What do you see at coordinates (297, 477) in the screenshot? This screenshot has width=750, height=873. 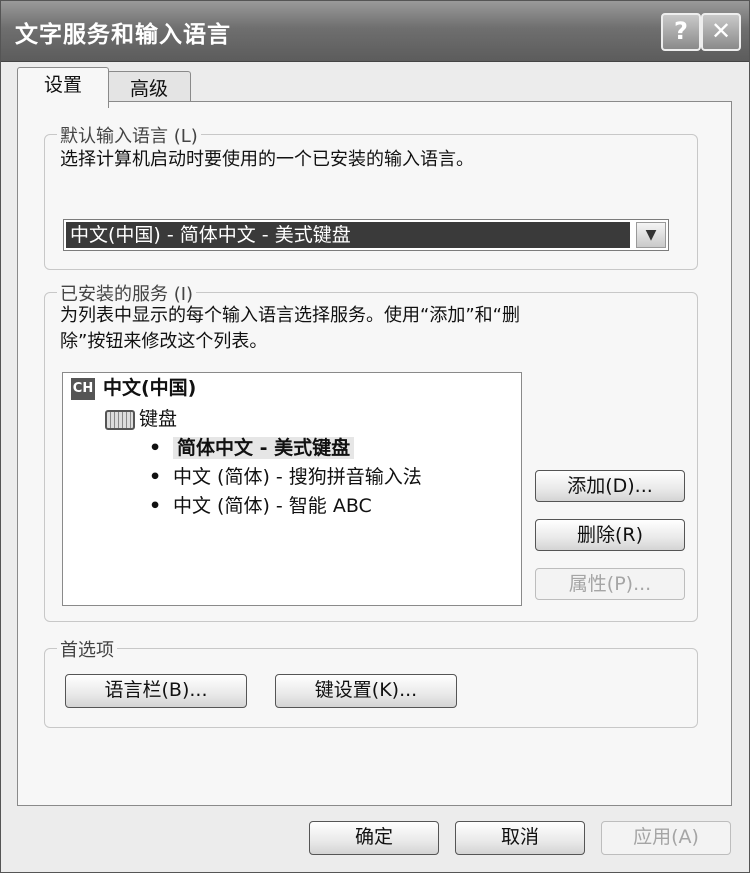 I see `service-item-label: 中文 (简体) - 搜狗拼音输入法` at bounding box center [297, 477].